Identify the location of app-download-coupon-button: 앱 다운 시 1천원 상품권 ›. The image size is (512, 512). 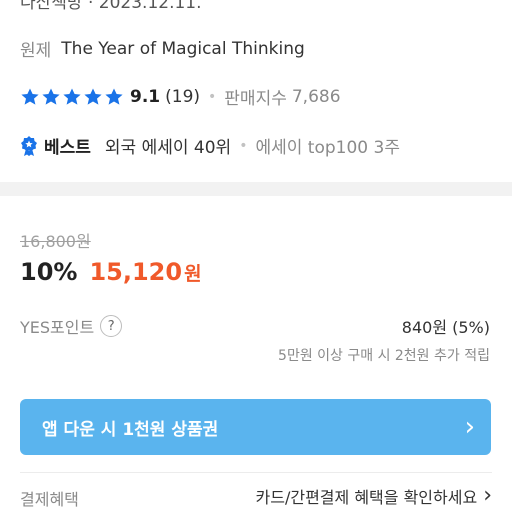
(255, 427).